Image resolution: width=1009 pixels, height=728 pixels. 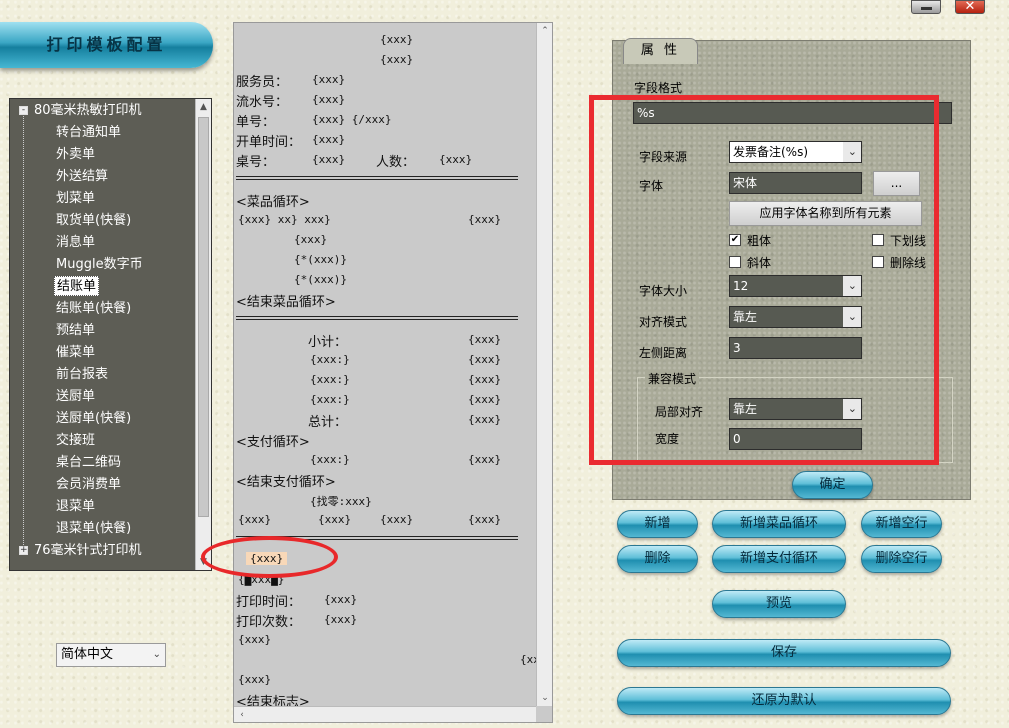 What do you see at coordinates (255, 120) in the screenshot?
I see `preview-label: 单号：` at bounding box center [255, 120].